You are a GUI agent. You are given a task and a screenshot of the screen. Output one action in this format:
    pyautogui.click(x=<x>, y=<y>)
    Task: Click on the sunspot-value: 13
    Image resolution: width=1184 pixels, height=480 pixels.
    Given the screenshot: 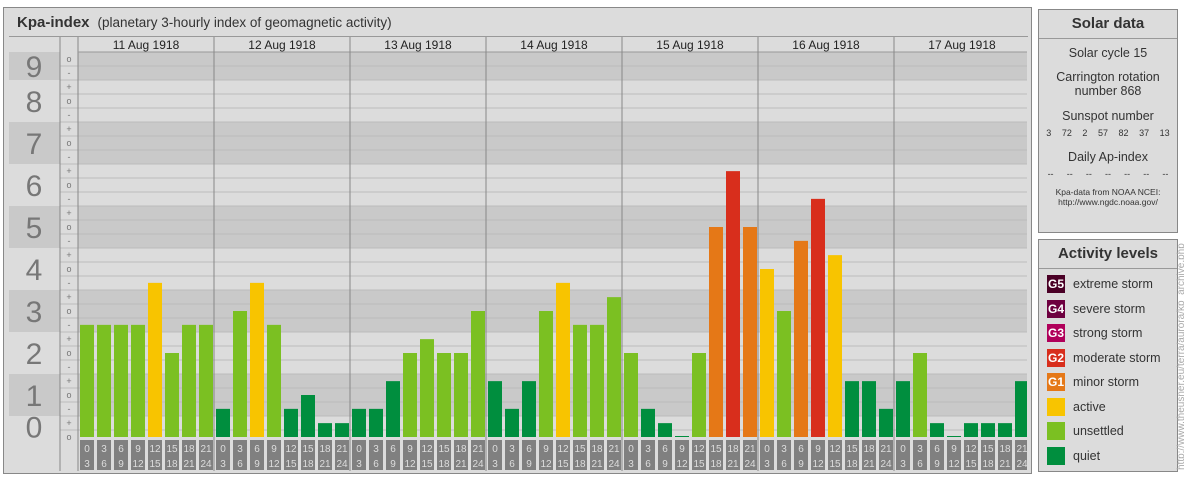 What is the action you would take?
    pyautogui.click(x=1164, y=133)
    